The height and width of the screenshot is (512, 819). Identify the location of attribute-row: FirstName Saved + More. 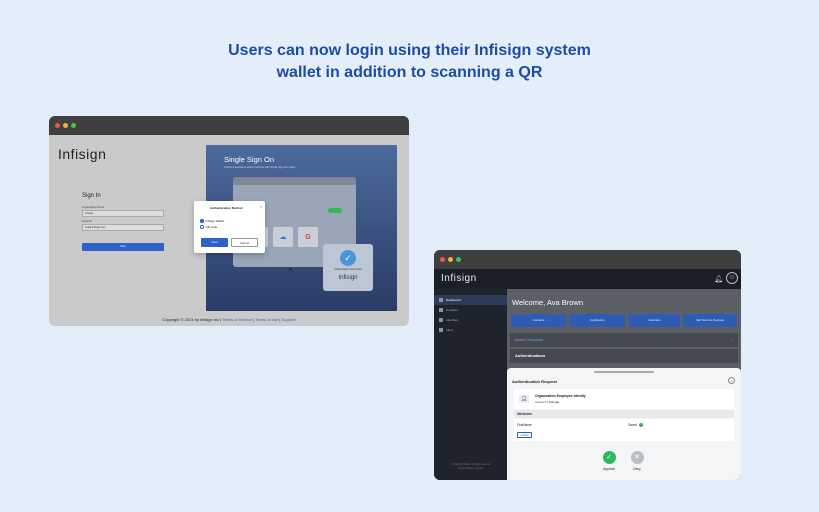
(624, 430).